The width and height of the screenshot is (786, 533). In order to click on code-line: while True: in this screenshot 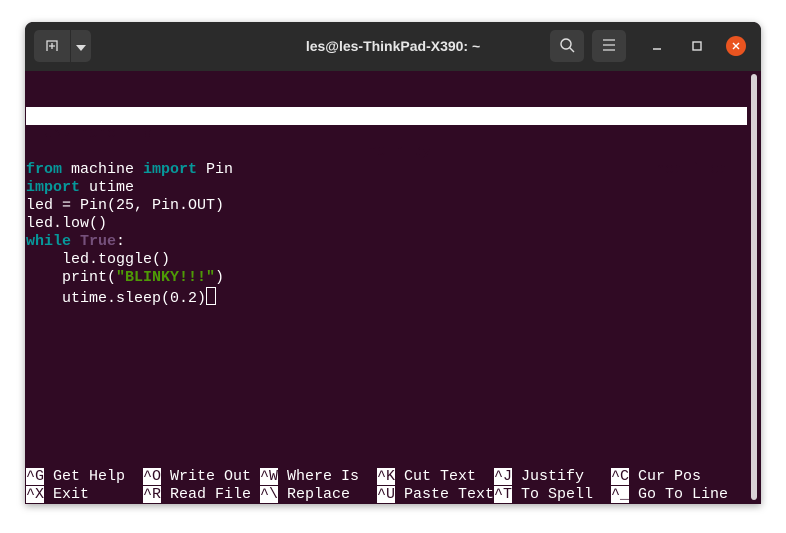, I will do `click(386, 242)`.